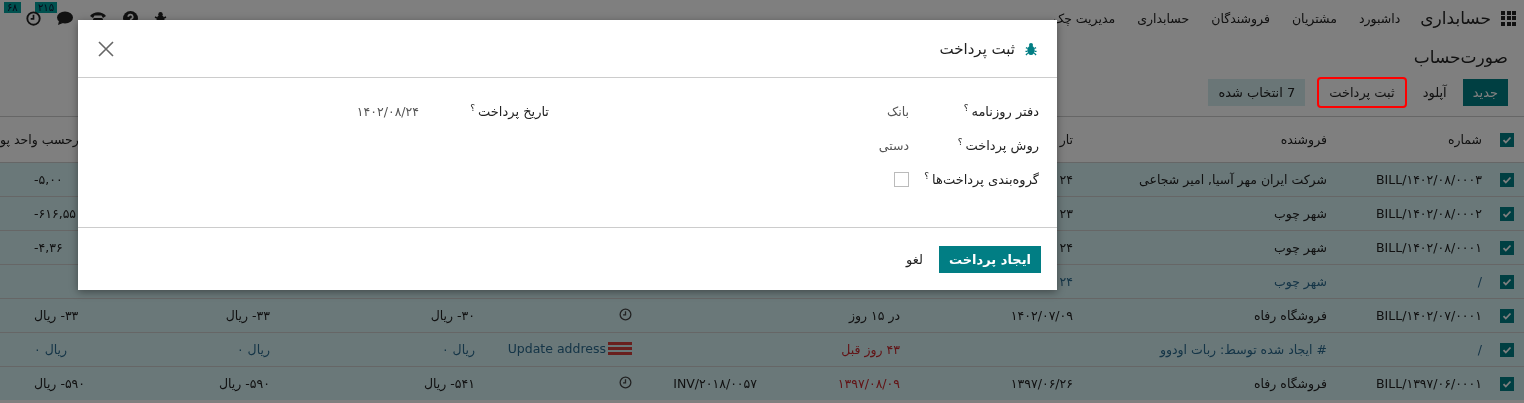  What do you see at coordinates (977, 48) in the screenshot?
I see `dialog-title: ثبت پرداخت` at bounding box center [977, 48].